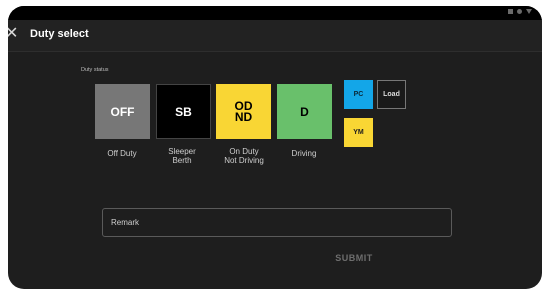  I want to click on duty-tile-sleeper: SB, so click(183, 111).